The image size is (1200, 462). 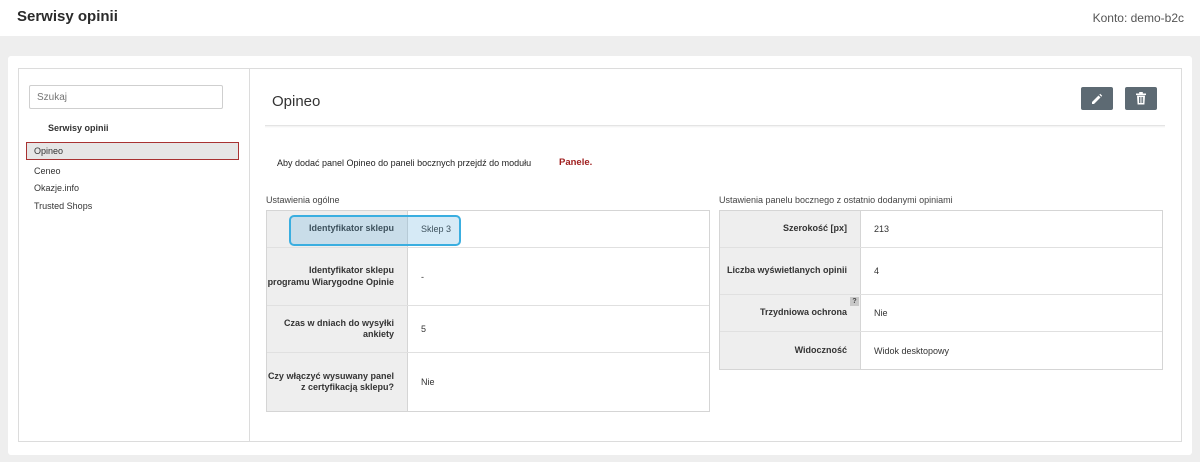 I want to click on sidebar-item-opineo: Opineo, so click(x=132, y=151).